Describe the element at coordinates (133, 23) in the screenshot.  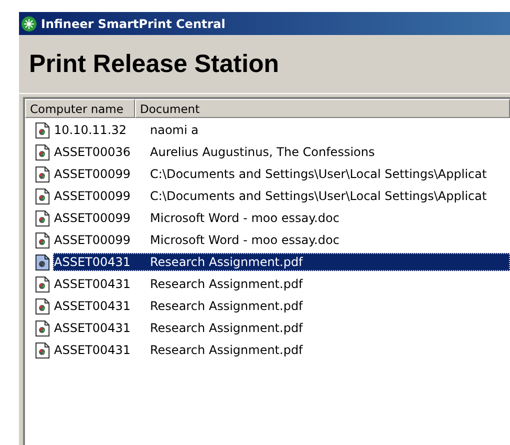
I see `window-title: Infineer SmartPrint Central` at that location.